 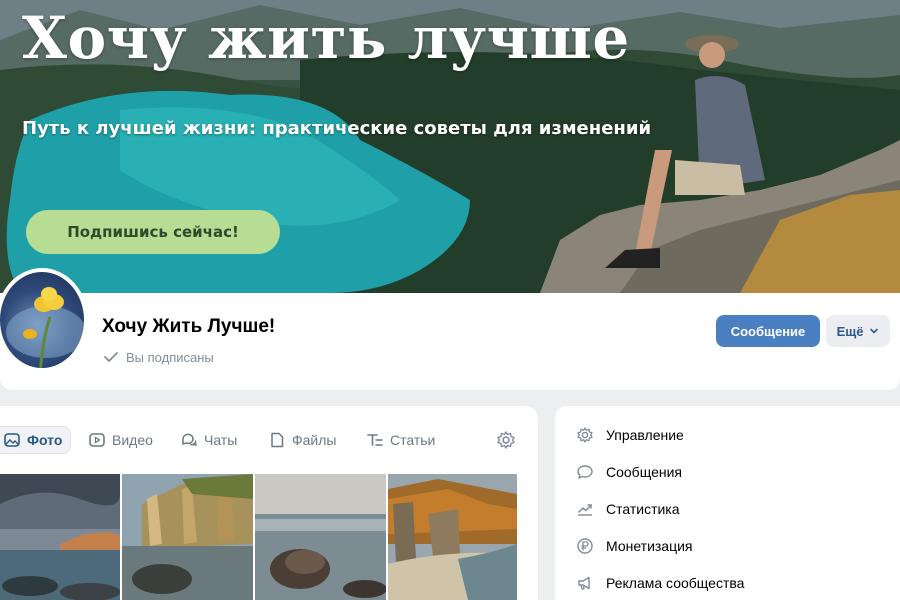 What do you see at coordinates (189, 326) in the screenshot?
I see `group-name: Хочу Жить Лучше!` at bounding box center [189, 326].